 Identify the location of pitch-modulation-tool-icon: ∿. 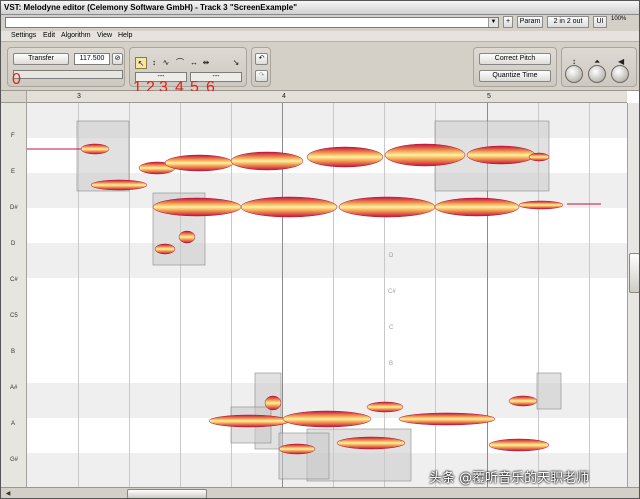
(166, 63).